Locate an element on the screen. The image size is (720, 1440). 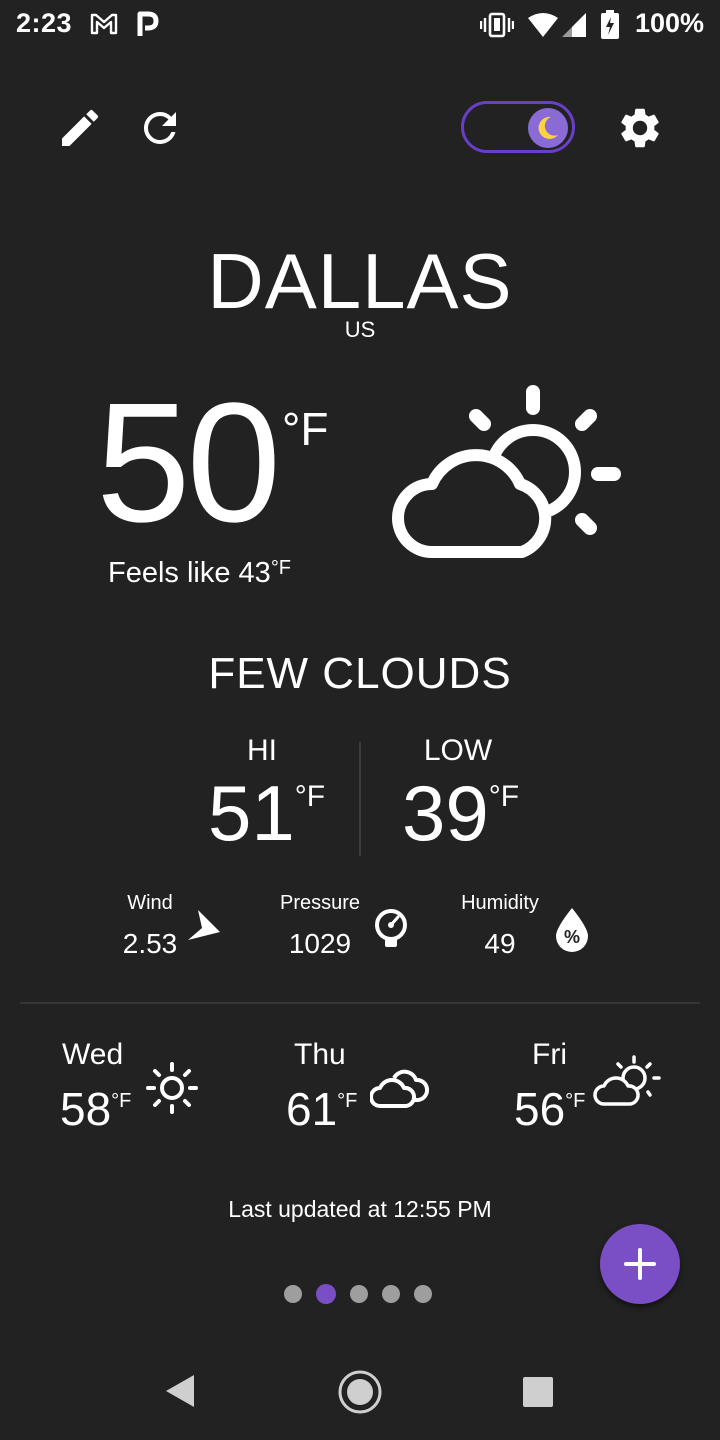
toggle-knob is located at coordinates (548, 128).